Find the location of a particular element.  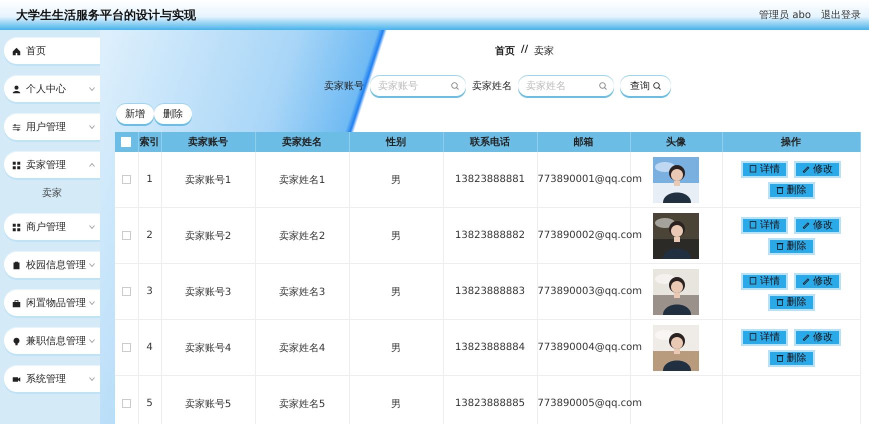

table-cell: 13823888883 is located at coordinates (490, 291).